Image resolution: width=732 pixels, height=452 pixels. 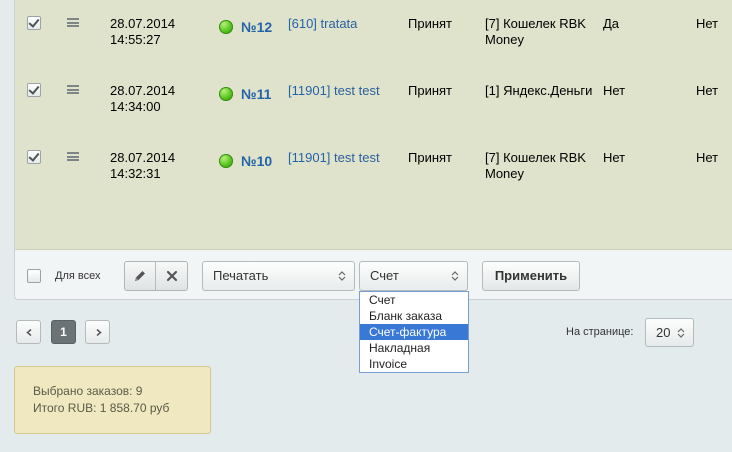 I want to click on per-page-label: На странице:, so click(x=600, y=332).